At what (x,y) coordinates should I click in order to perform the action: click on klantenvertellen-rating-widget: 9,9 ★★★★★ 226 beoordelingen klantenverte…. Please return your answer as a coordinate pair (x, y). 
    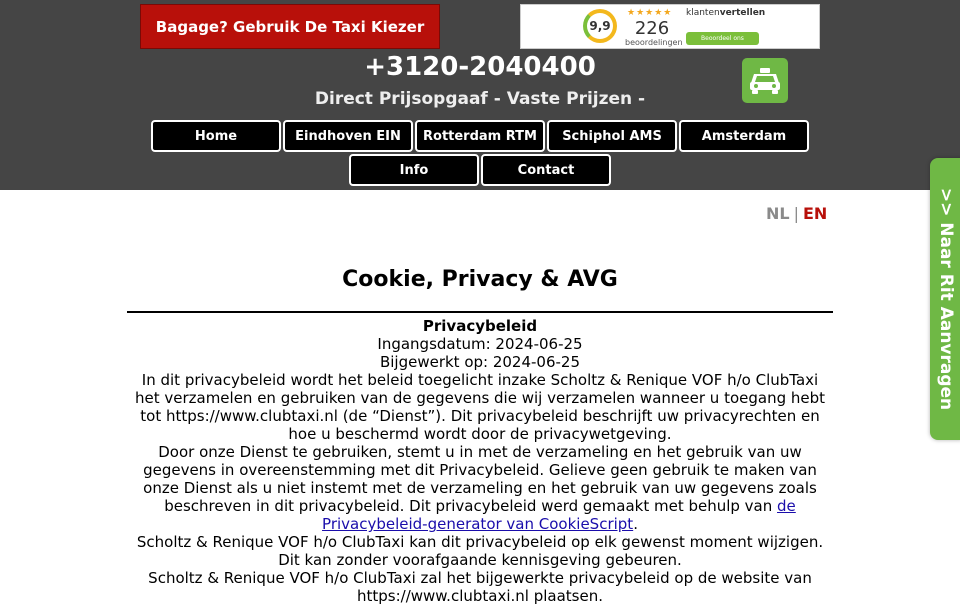
    Looking at the image, I should click on (670, 26).